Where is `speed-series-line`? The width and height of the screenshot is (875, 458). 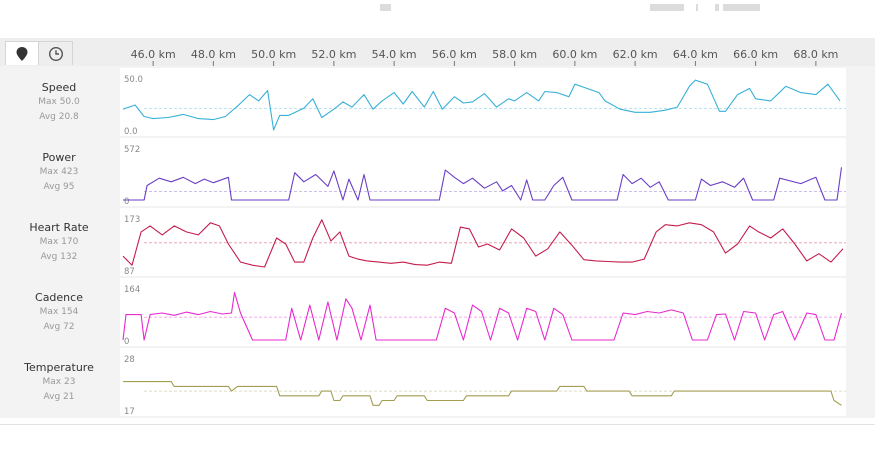
speed-series-line is located at coordinates (481, 105).